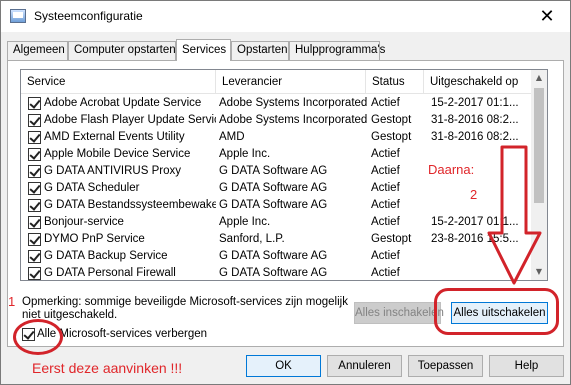  What do you see at coordinates (283, 366) in the screenshot?
I see `ok-button: OK` at bounding box center [283, 366].